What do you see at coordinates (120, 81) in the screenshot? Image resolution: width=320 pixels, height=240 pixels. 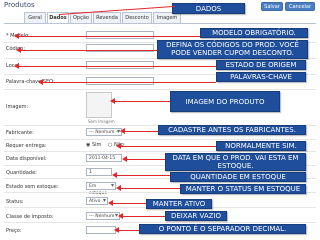 I see `palavras-input` at bounding box center [120, 81].